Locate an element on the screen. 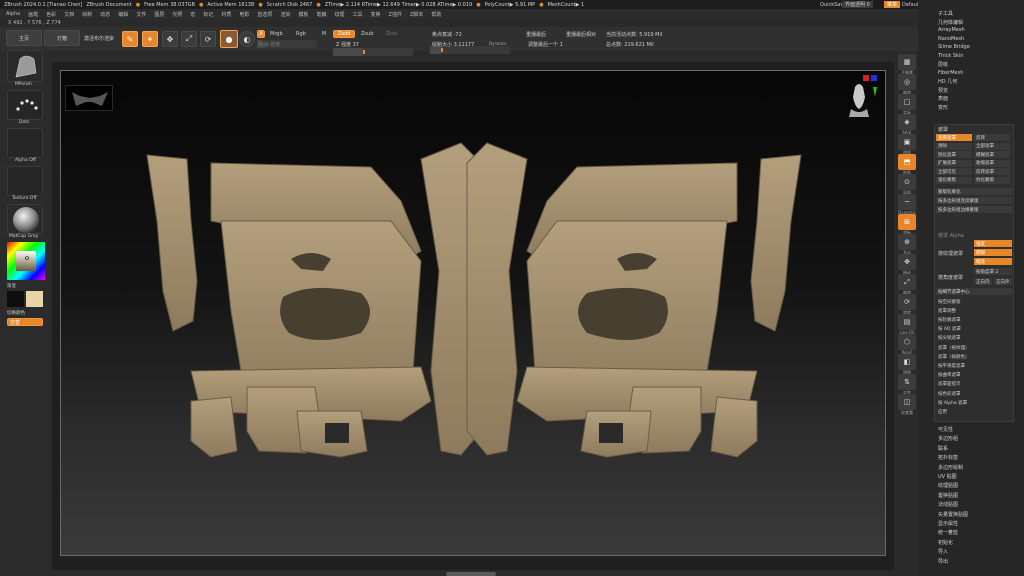 This screenshot has width=1024, height=576. angle-inward-button: 正向内 is located at coordinates (983, 281).